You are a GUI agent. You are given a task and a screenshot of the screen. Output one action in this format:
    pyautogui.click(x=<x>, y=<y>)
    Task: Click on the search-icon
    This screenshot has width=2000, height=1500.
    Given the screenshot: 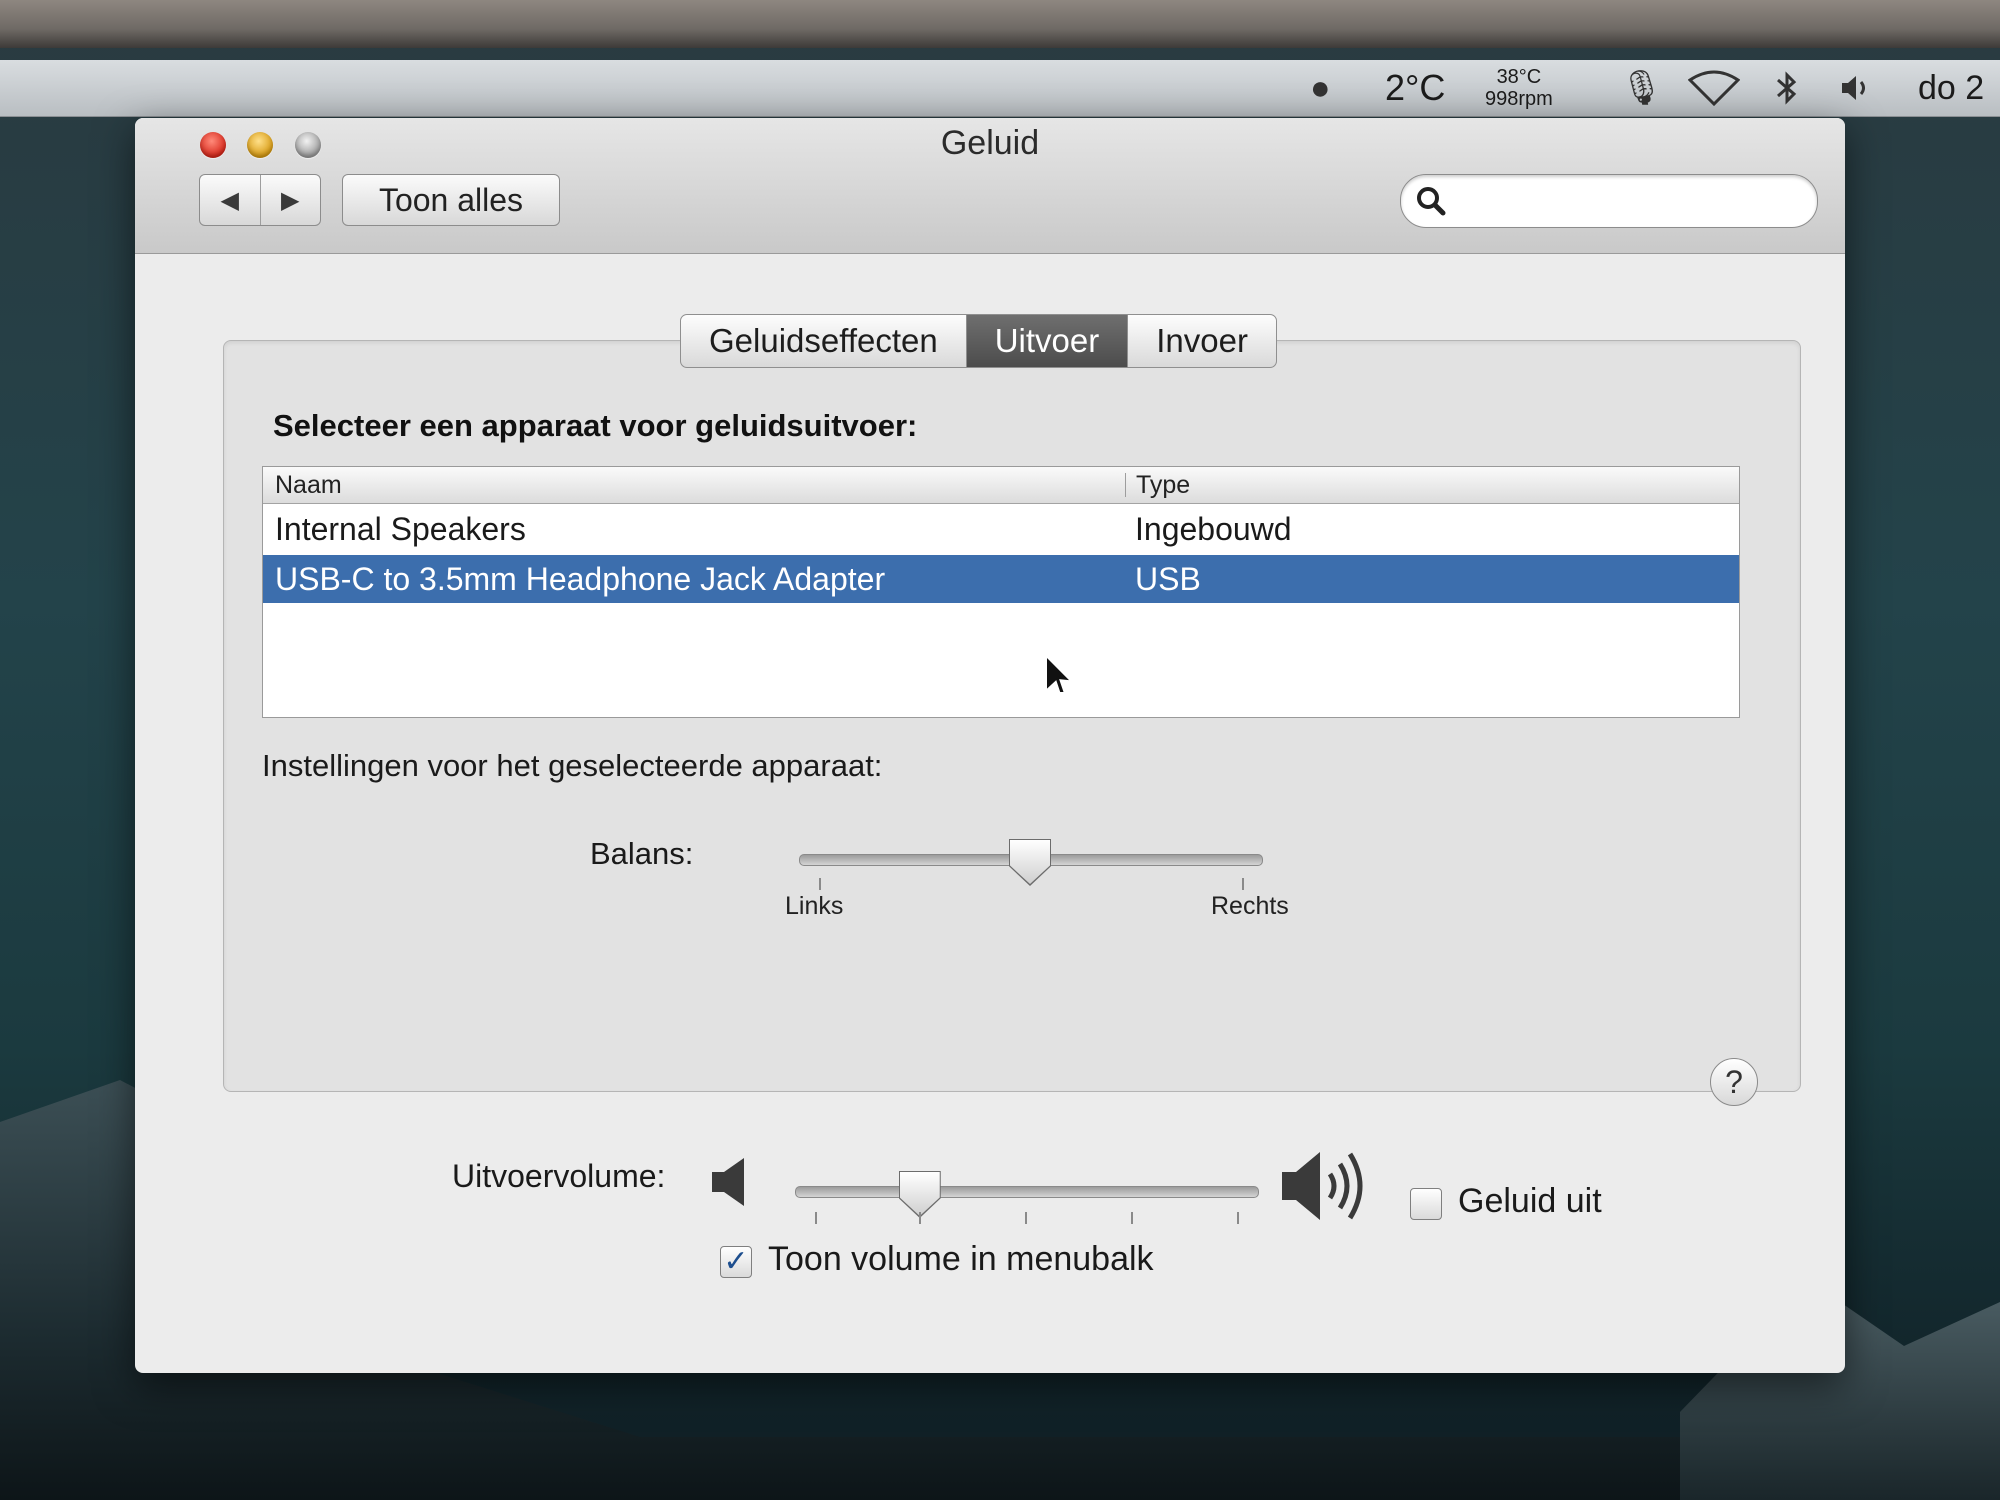 What is the action you would take?
    pyautogui.click(x=1431, y=204)
    